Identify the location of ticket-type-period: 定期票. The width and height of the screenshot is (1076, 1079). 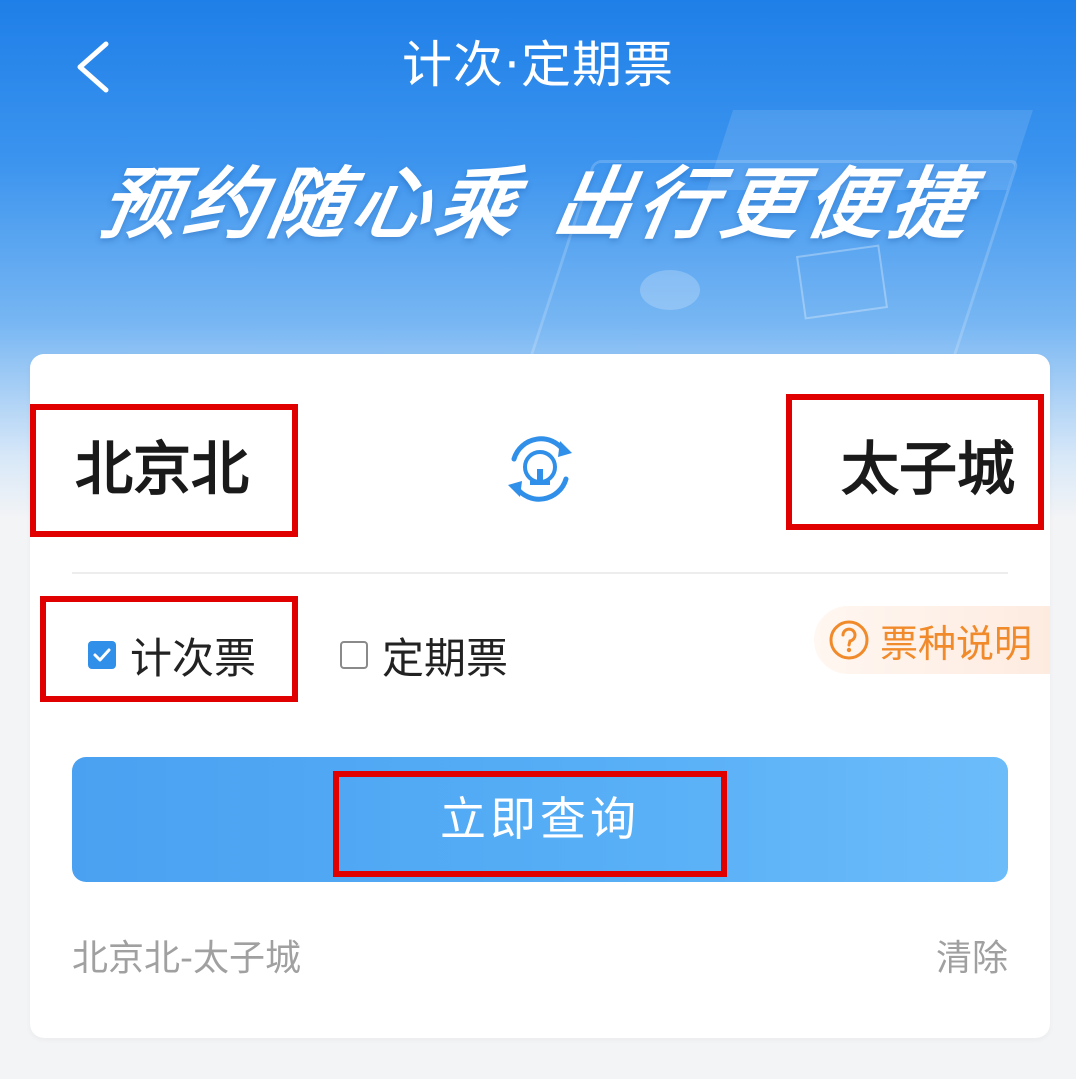
(424, 656).